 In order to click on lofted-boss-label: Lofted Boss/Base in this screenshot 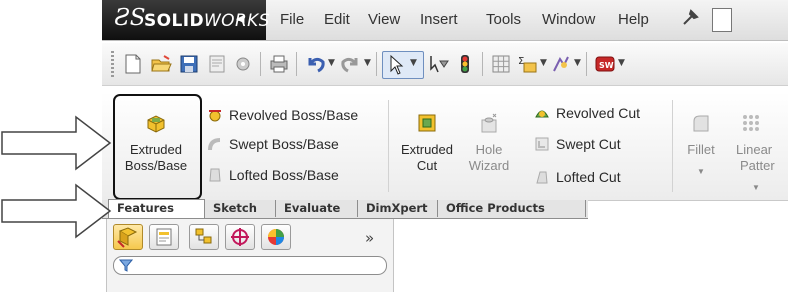, I will do `click(284, 175)`.